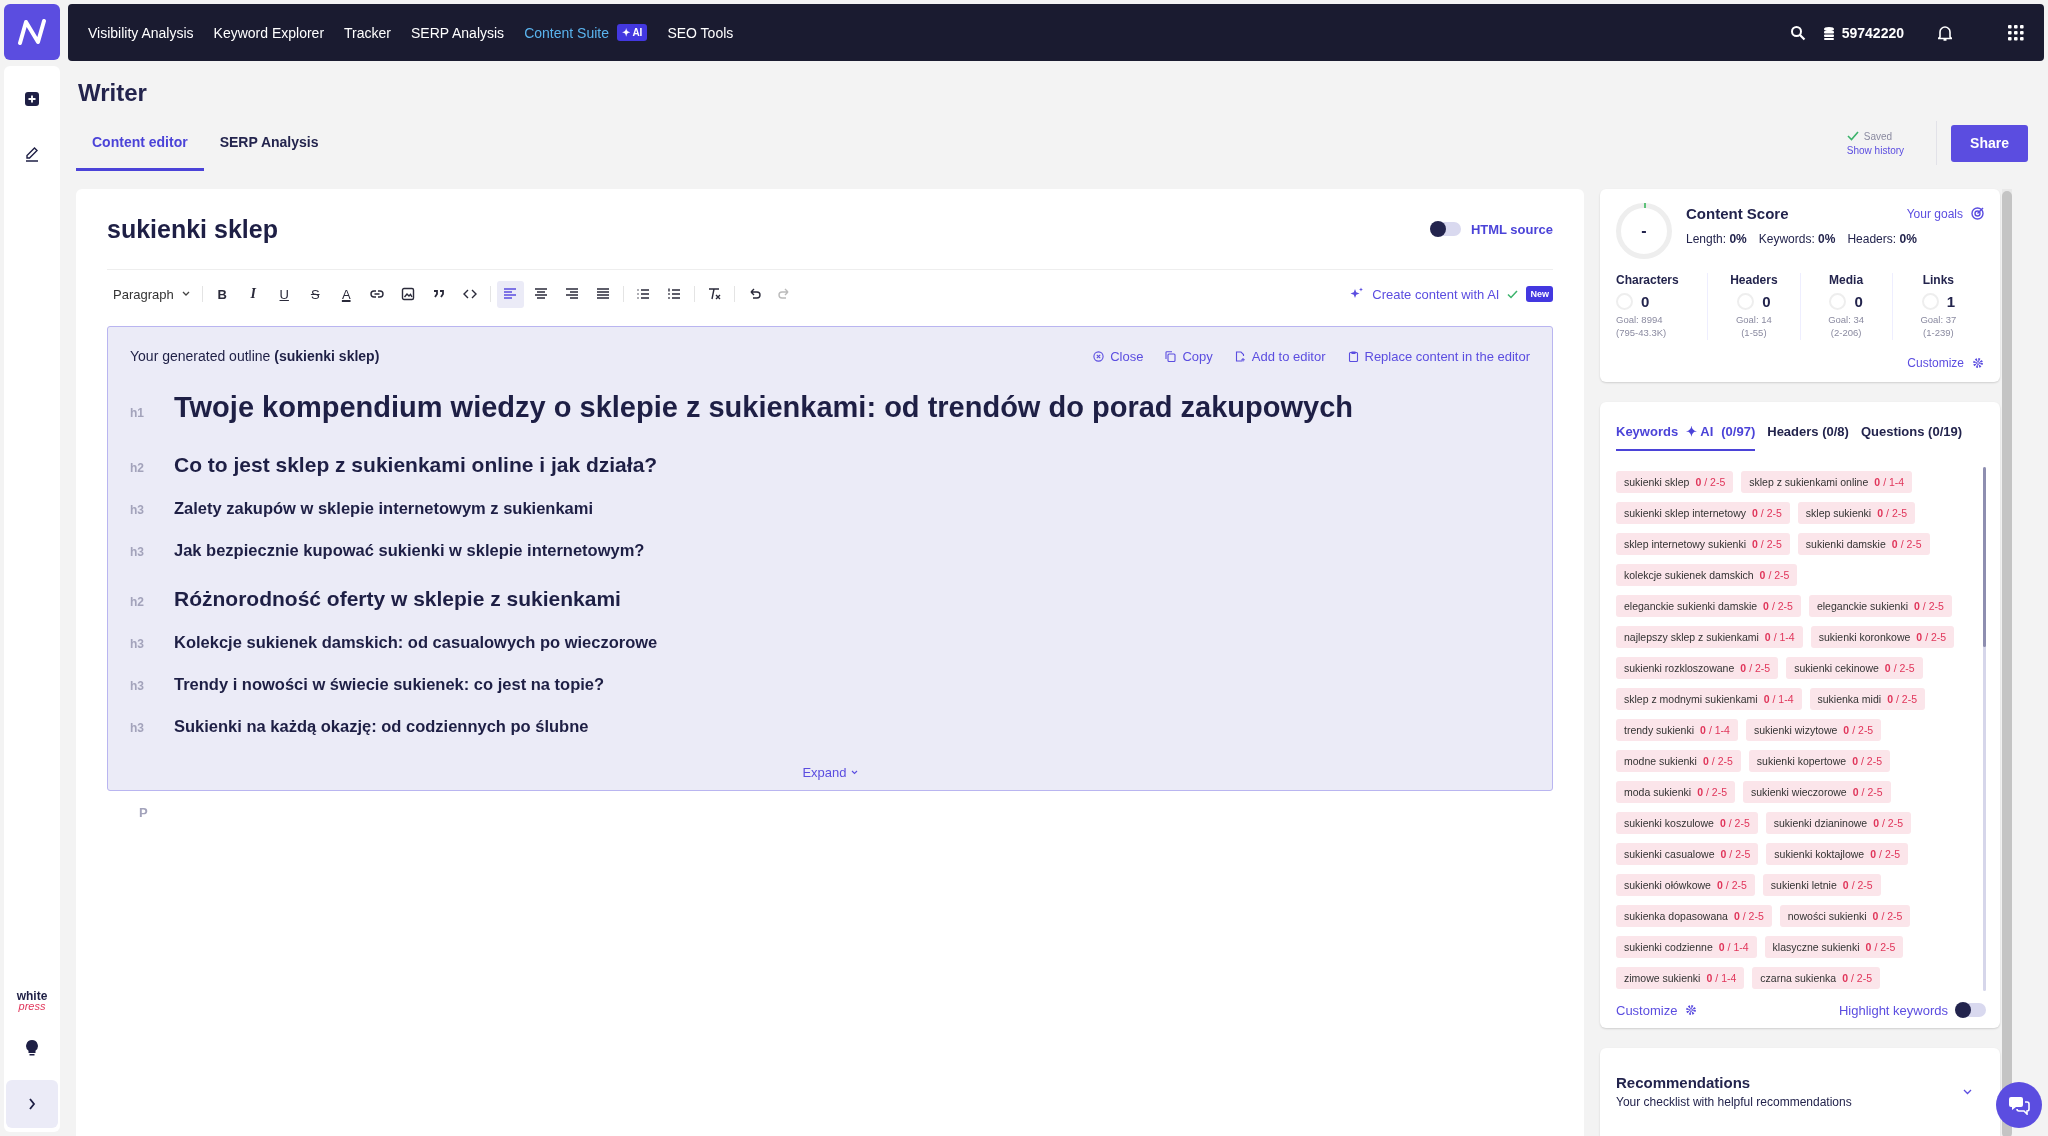 The width and height of the screenshot is (2048, 1136). Describe the element at coordinates (1856, 512) in the screenshot. I see `keyword-tag: sklep sukienki 0 / 2-5` at that location.